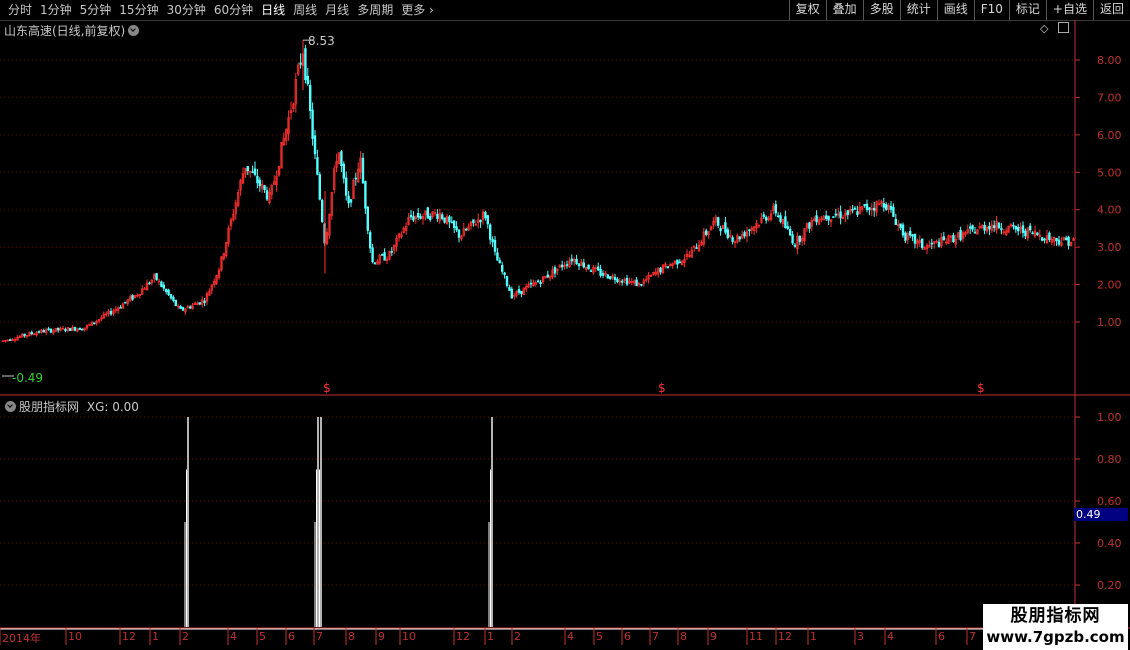  I want to click on x-tick-label: 10, so click(409, 636).